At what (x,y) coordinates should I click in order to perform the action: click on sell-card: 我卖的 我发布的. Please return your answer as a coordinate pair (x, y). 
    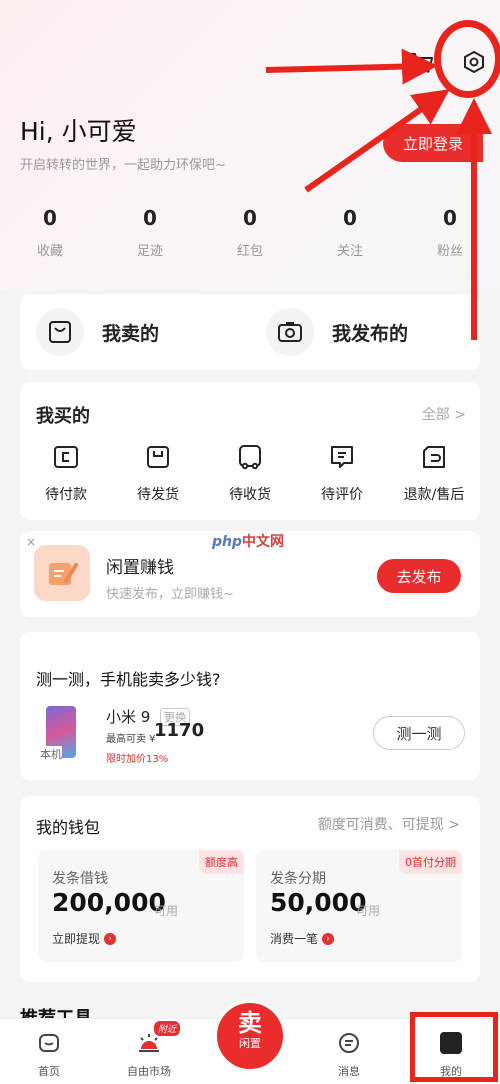
    Looking at the image, I should click on (250, 332).